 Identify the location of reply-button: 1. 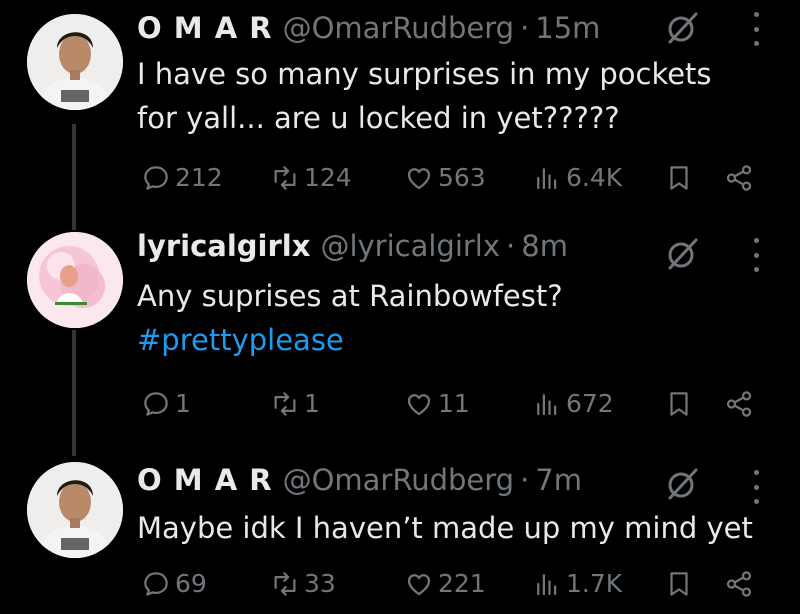
(166, 404).